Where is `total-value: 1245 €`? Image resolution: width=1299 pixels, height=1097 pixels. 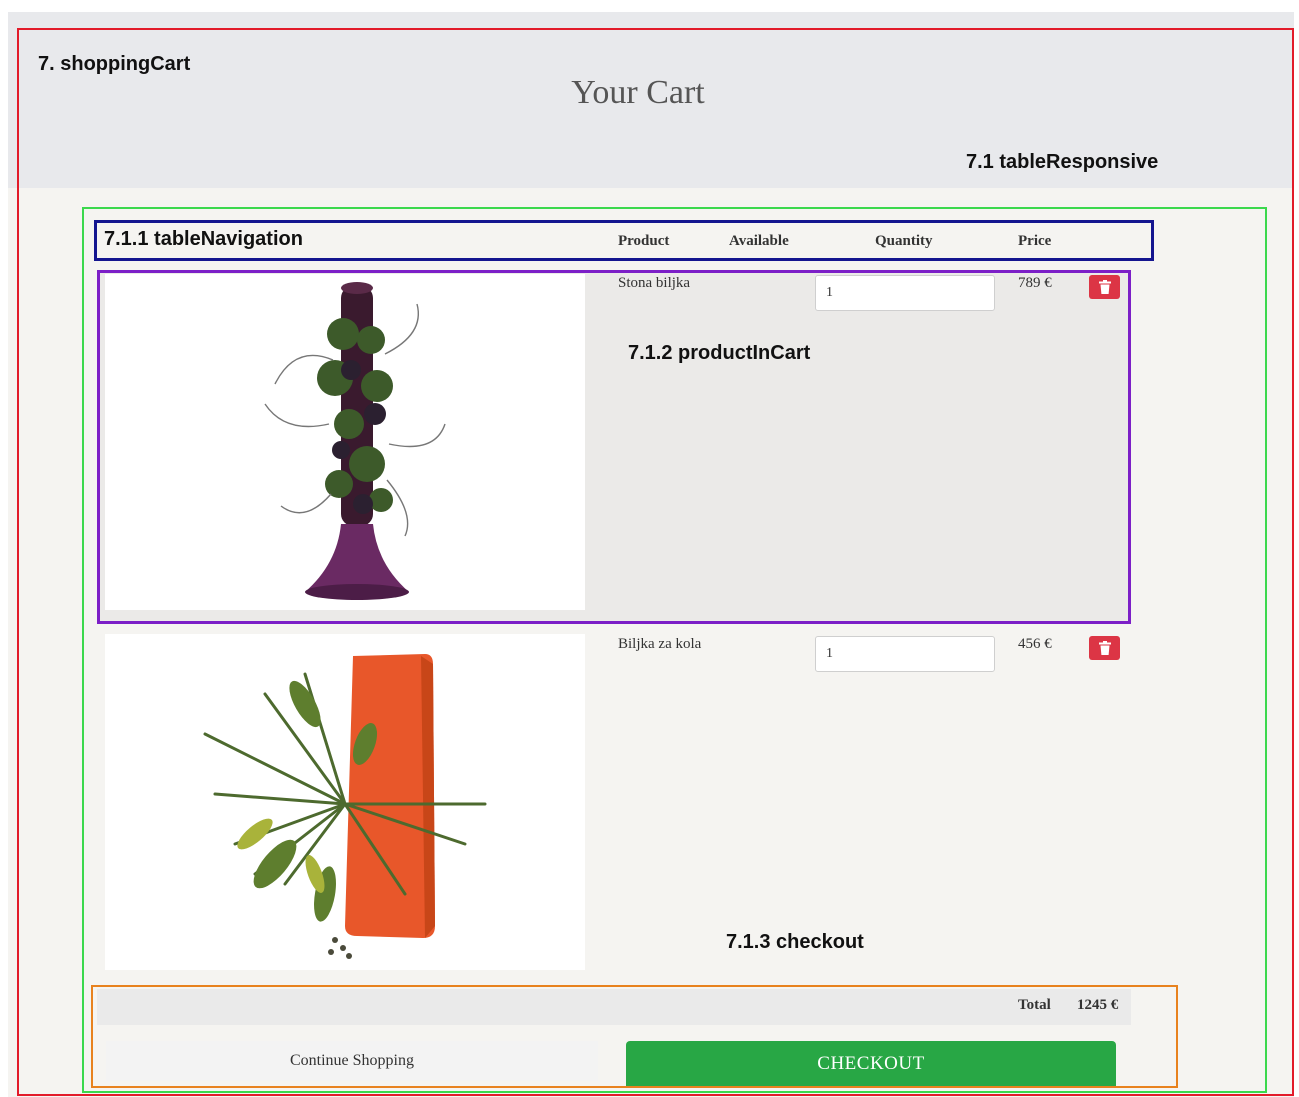 total-value: 1245 € is located at coordinates (1098, 1005).